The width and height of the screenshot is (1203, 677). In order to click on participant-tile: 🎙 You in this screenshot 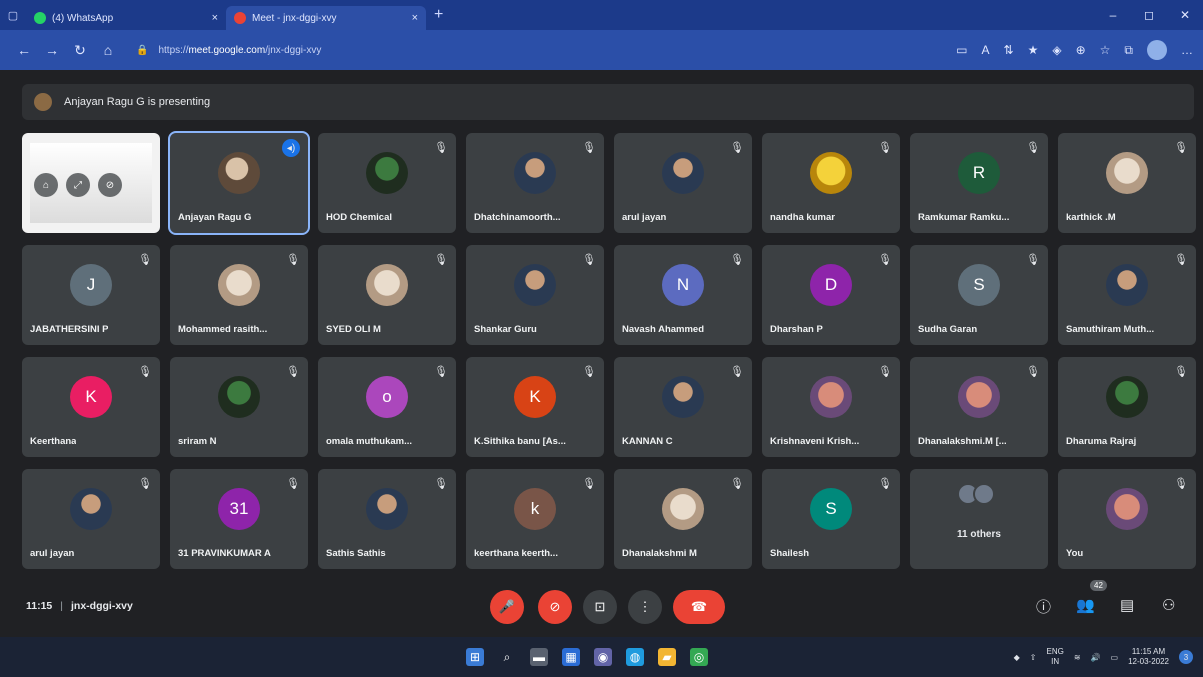, I will do `click(1127, 519)`.